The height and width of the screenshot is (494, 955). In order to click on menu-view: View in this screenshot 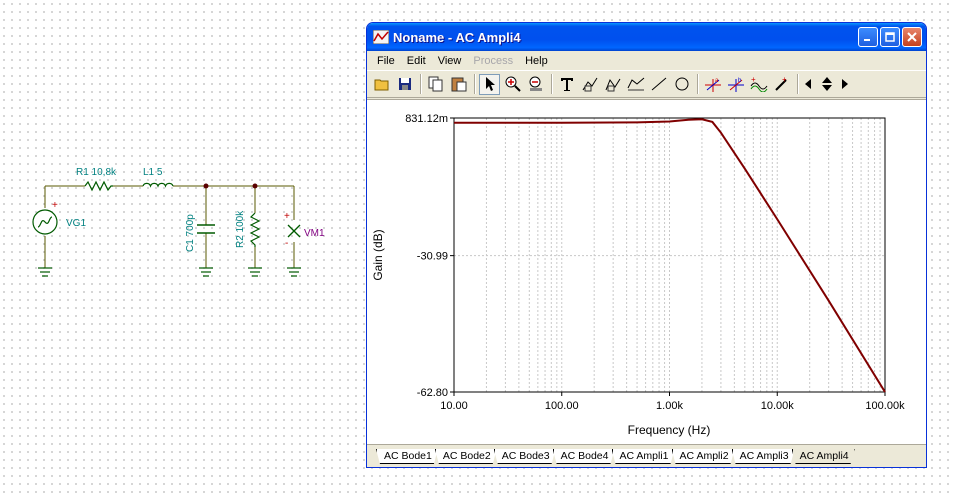, I will do `click(450, 61)`.